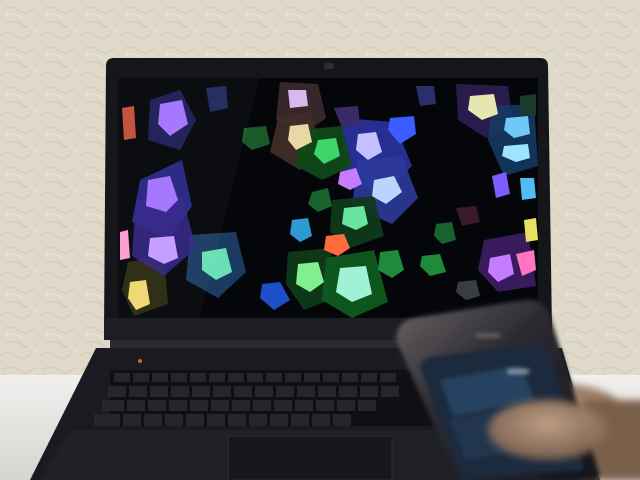 This screenshot has height=480, width=640. Describe the element at coordinates (140, 361) in the screenshot. I see `power-led-icon` at that location.